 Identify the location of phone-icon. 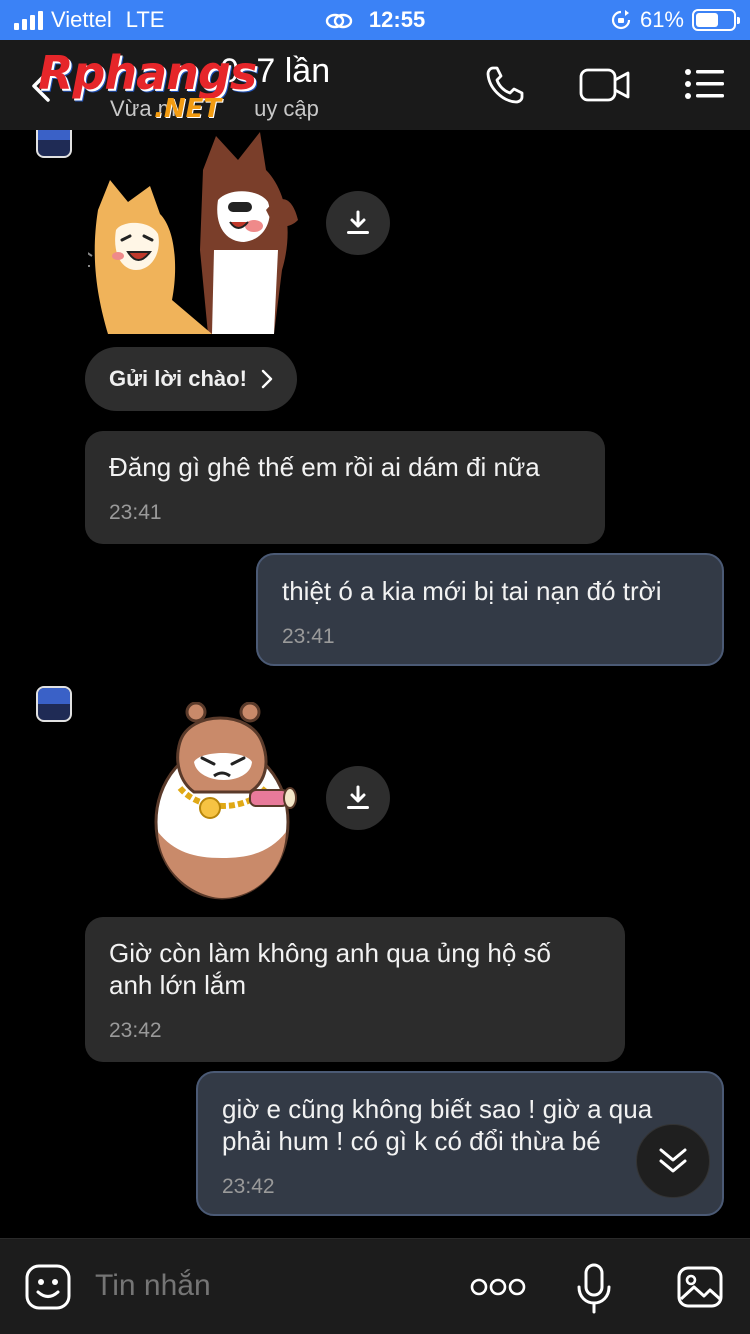
(505, 85).